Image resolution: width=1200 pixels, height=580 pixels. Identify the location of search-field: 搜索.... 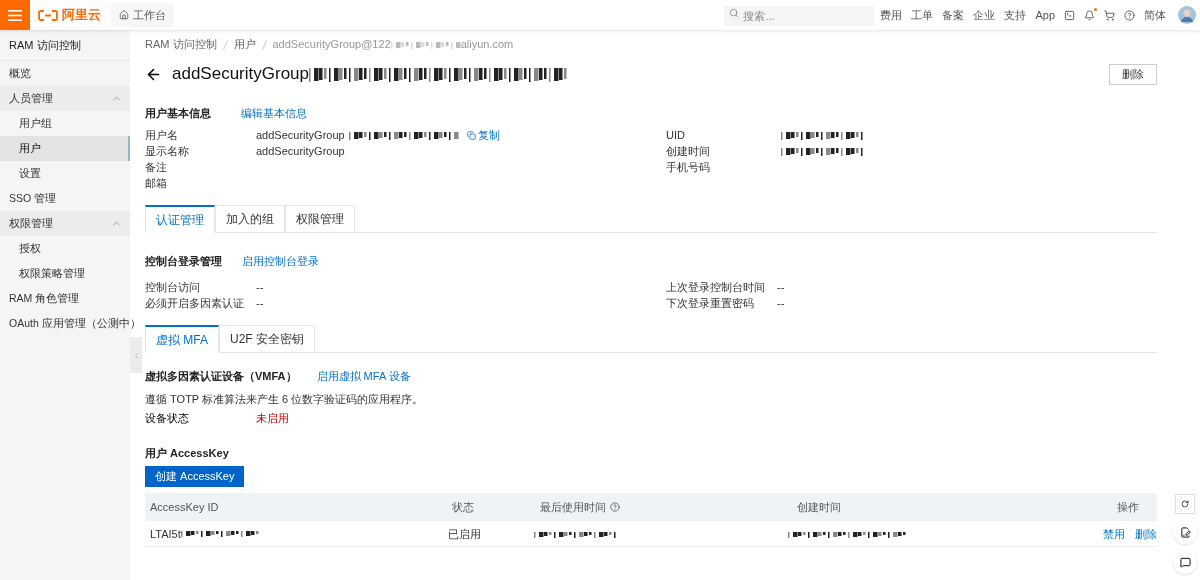
(799, 16).